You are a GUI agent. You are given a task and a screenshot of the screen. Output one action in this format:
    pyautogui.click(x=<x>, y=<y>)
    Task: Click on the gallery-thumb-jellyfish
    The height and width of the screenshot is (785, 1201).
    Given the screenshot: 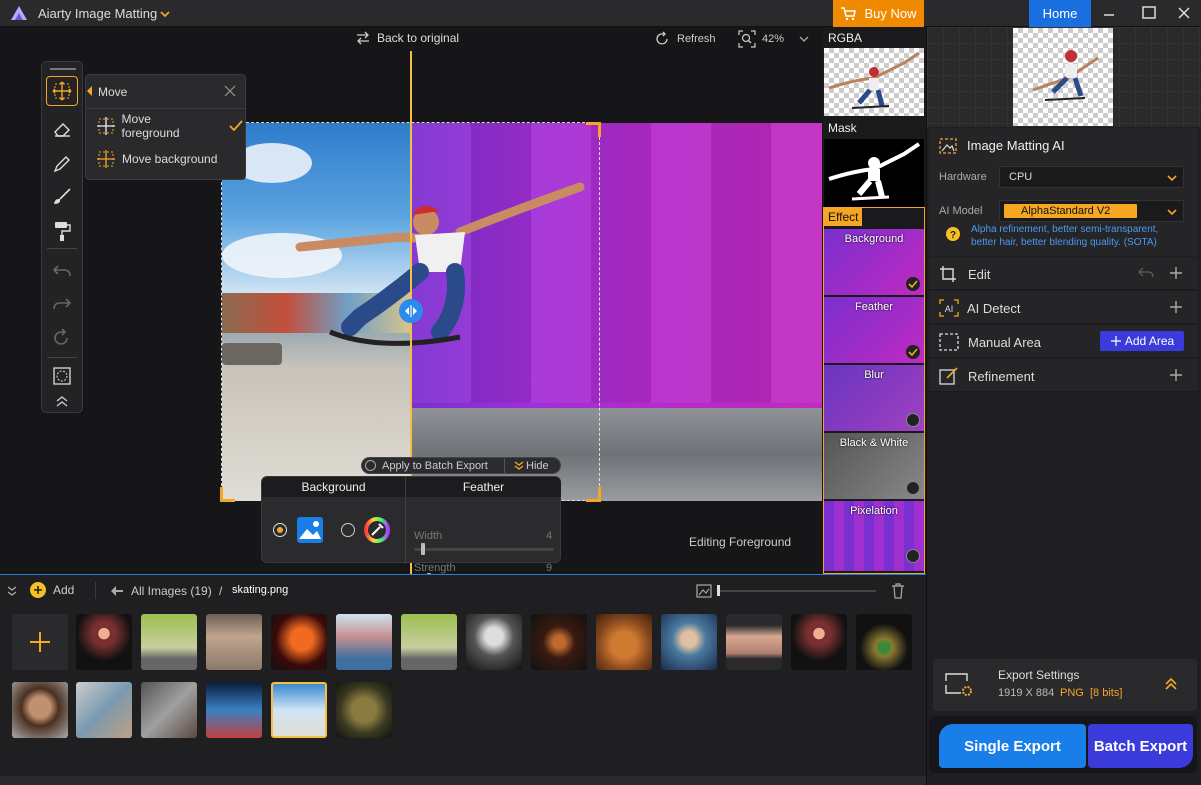 What is the action you would take?
    pyautogui.click(x=104, y=642)
    